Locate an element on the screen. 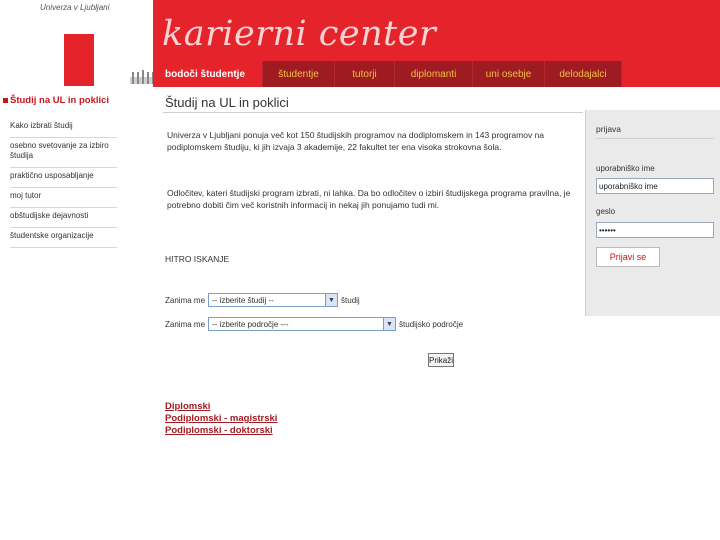 The height and width of the screenshot is (540, 720). show-button: Prikaži is located at coordinates (441, 360).